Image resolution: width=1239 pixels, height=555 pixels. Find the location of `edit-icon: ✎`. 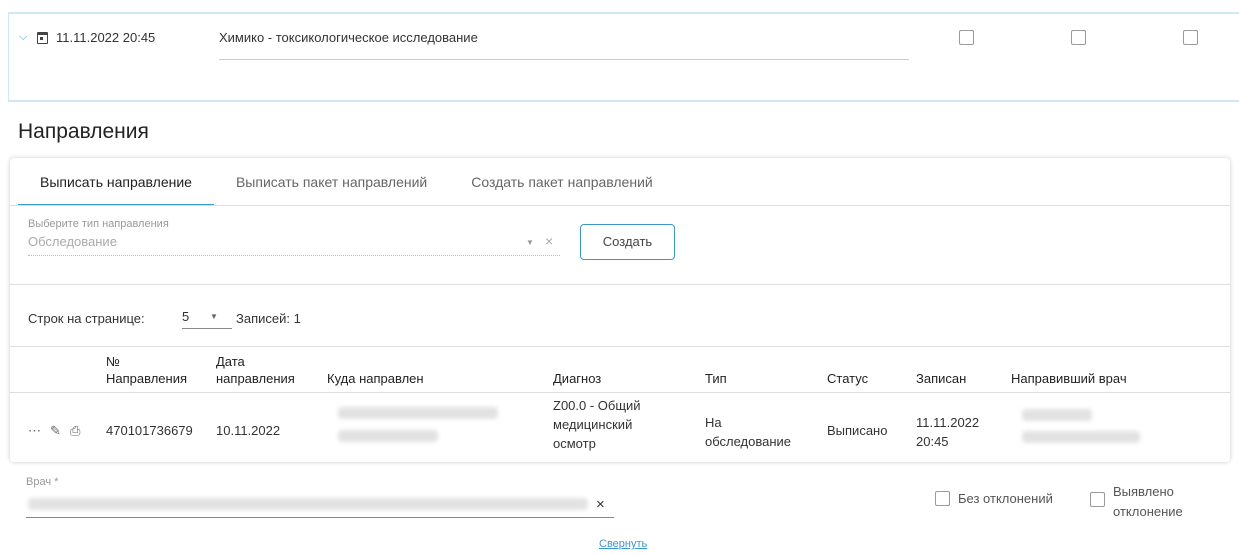

edit-icon: ✎ is located at coordinates (55, 431).